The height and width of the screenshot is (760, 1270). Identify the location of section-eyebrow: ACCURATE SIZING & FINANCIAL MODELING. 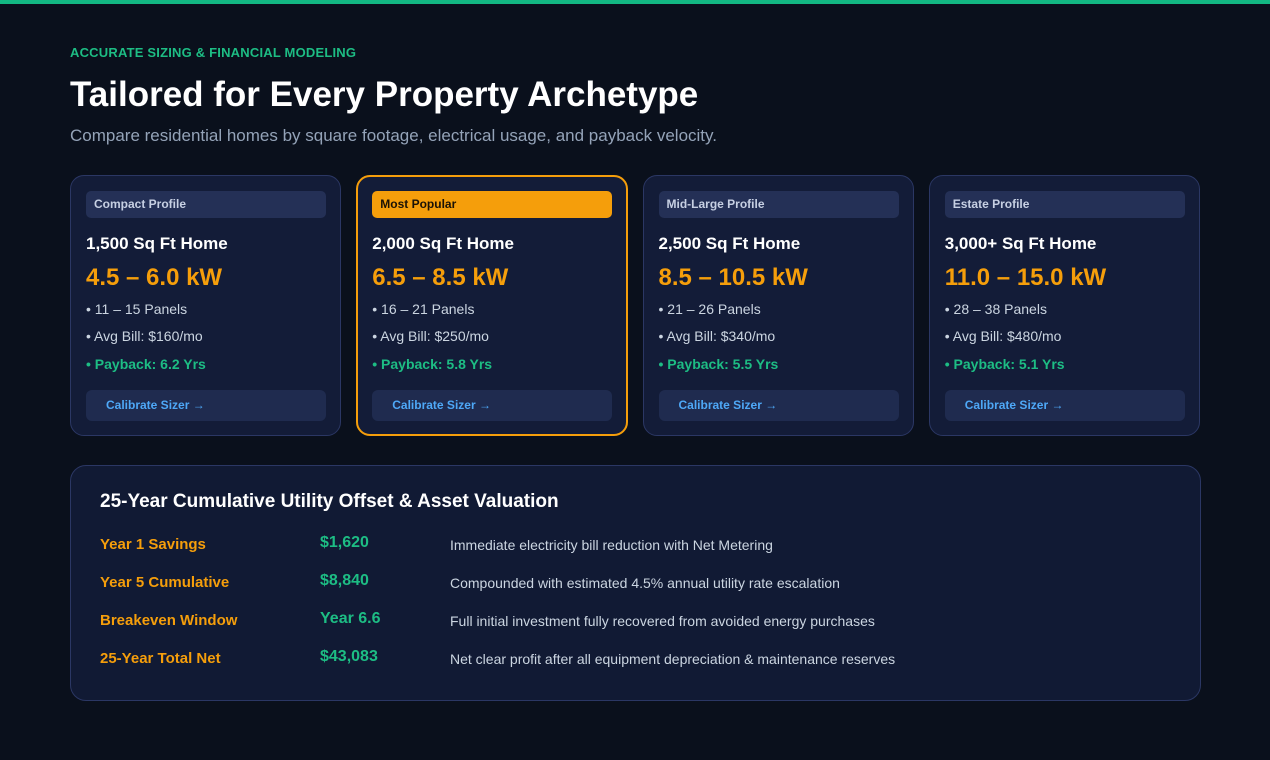
(213, 52).